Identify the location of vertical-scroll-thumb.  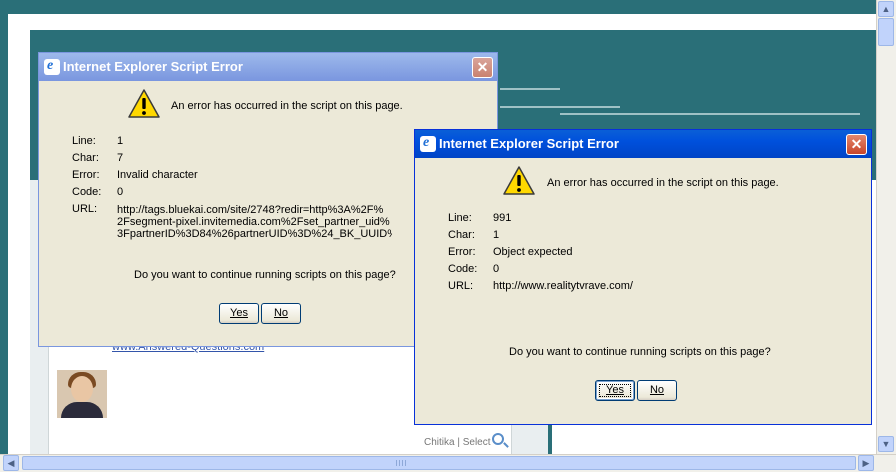
(886, 32).